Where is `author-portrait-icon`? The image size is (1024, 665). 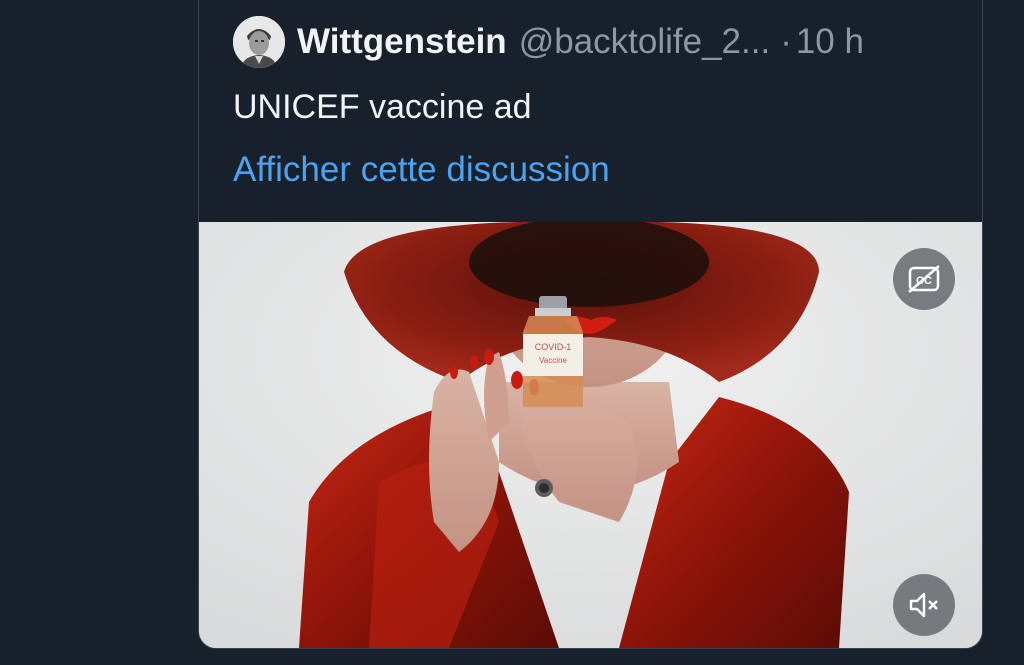 author-portrait-icon is located at coordinates (259, 42).